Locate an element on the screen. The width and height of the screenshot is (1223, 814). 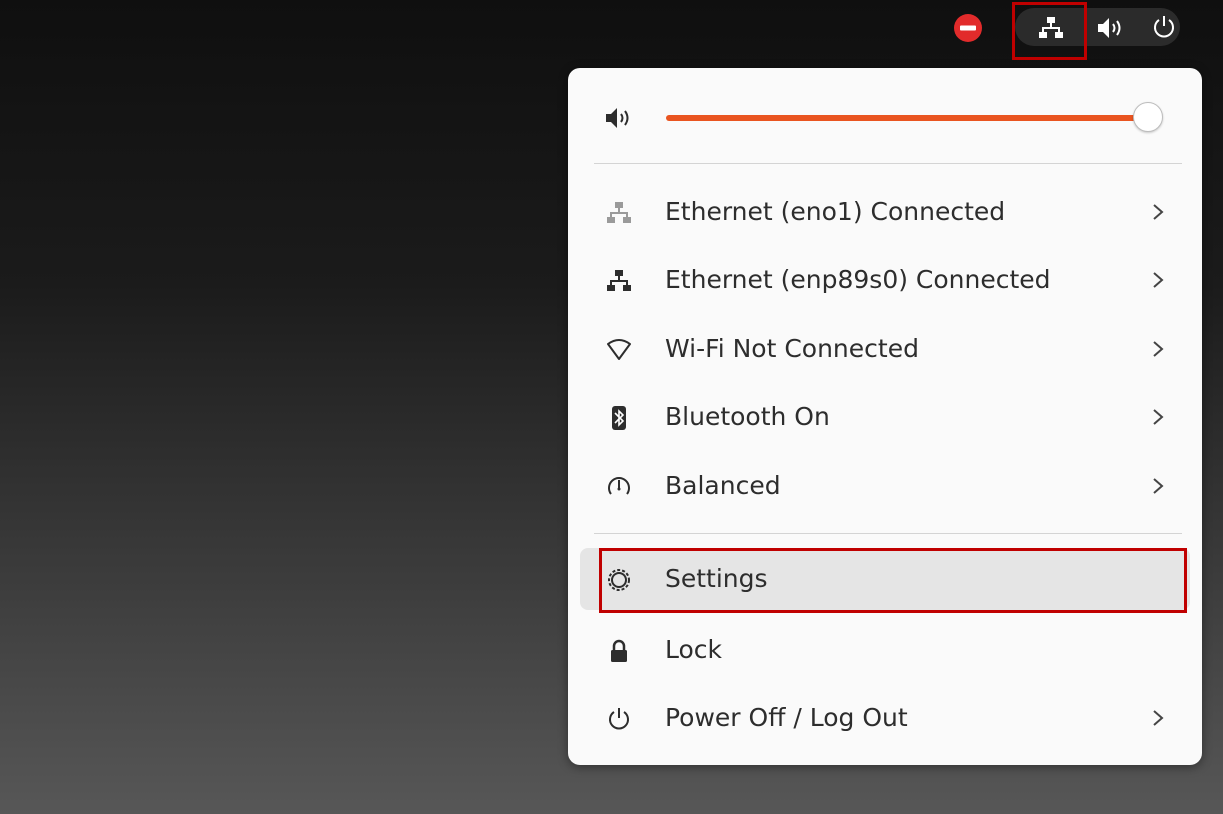
menu-item-ethernet-enp89s0: Ethernet (enp89s0) Connected is located at coordinates (885, 280).